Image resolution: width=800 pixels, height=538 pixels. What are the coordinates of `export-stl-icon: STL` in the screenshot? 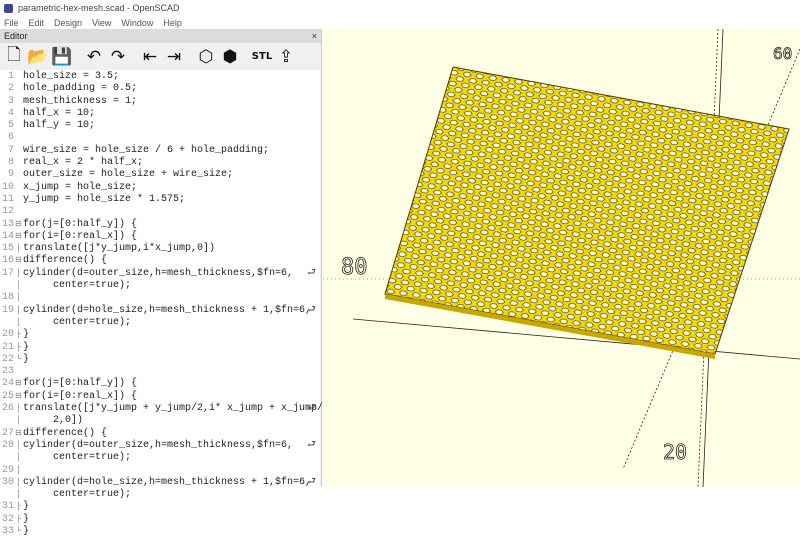 It's located at (262, 56).